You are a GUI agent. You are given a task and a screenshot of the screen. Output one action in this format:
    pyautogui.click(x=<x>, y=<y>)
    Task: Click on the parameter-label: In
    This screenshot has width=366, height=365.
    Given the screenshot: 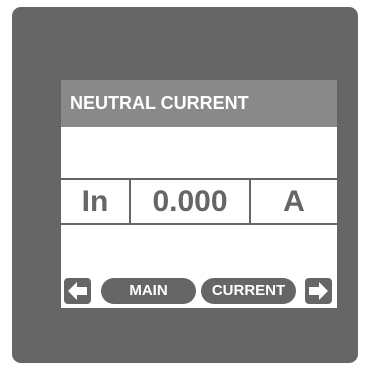 What is the action you would take?
    pyautogui.click(x=96, y=201)
    